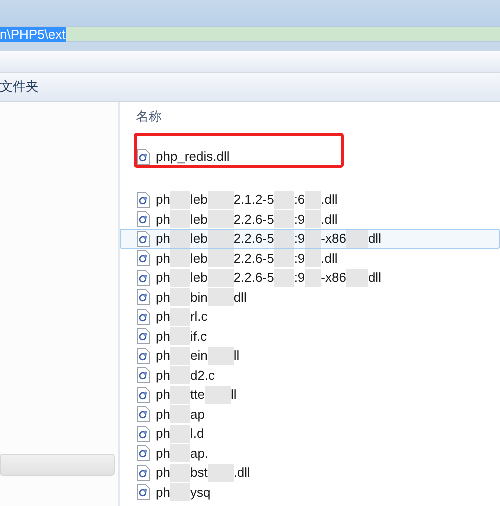 The image size is (500, 506). I want to click on file-name: :6, so click(300, 199).